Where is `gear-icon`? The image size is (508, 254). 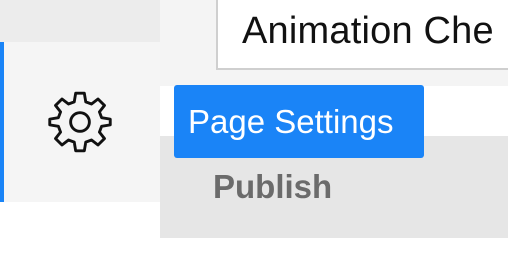
gear-icon is located at coordinates (80, 122).